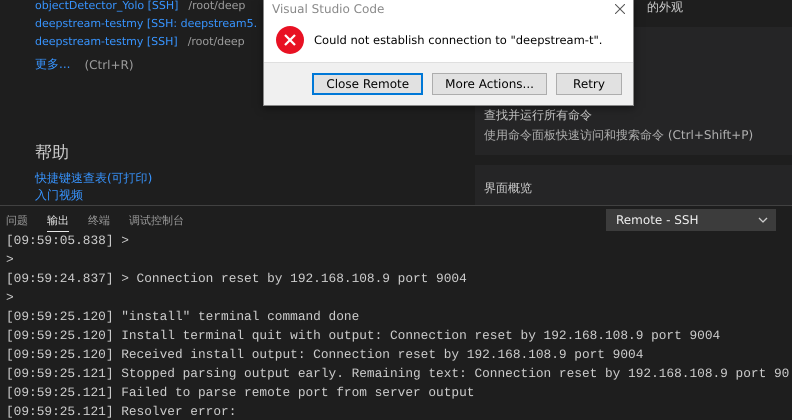 This screenshot has height=420, width=792. What do you see at coordinates (325, 355) in the screenshot?
I see `output-line: [09:59:25.120] Received install output: Connection reset by 192.168.108.9 port 9004` at bounding box center [325, 355].